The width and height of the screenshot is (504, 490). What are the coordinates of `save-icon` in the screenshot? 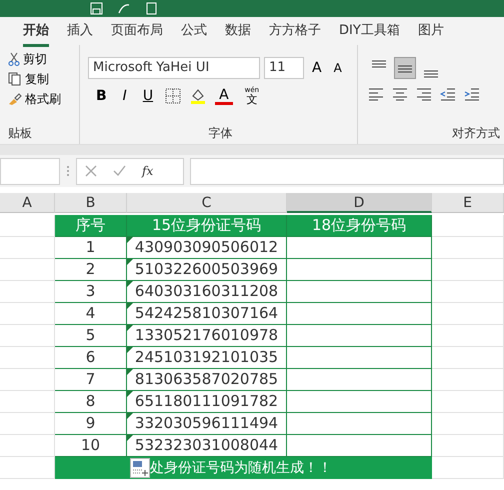 It's located at (96, 8).